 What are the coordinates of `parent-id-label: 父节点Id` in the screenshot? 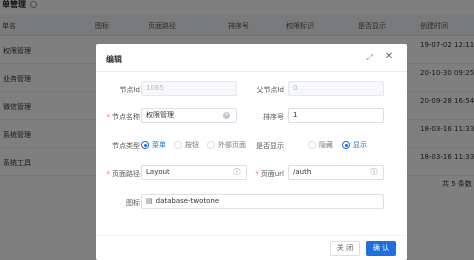 It's located at (270, 90).